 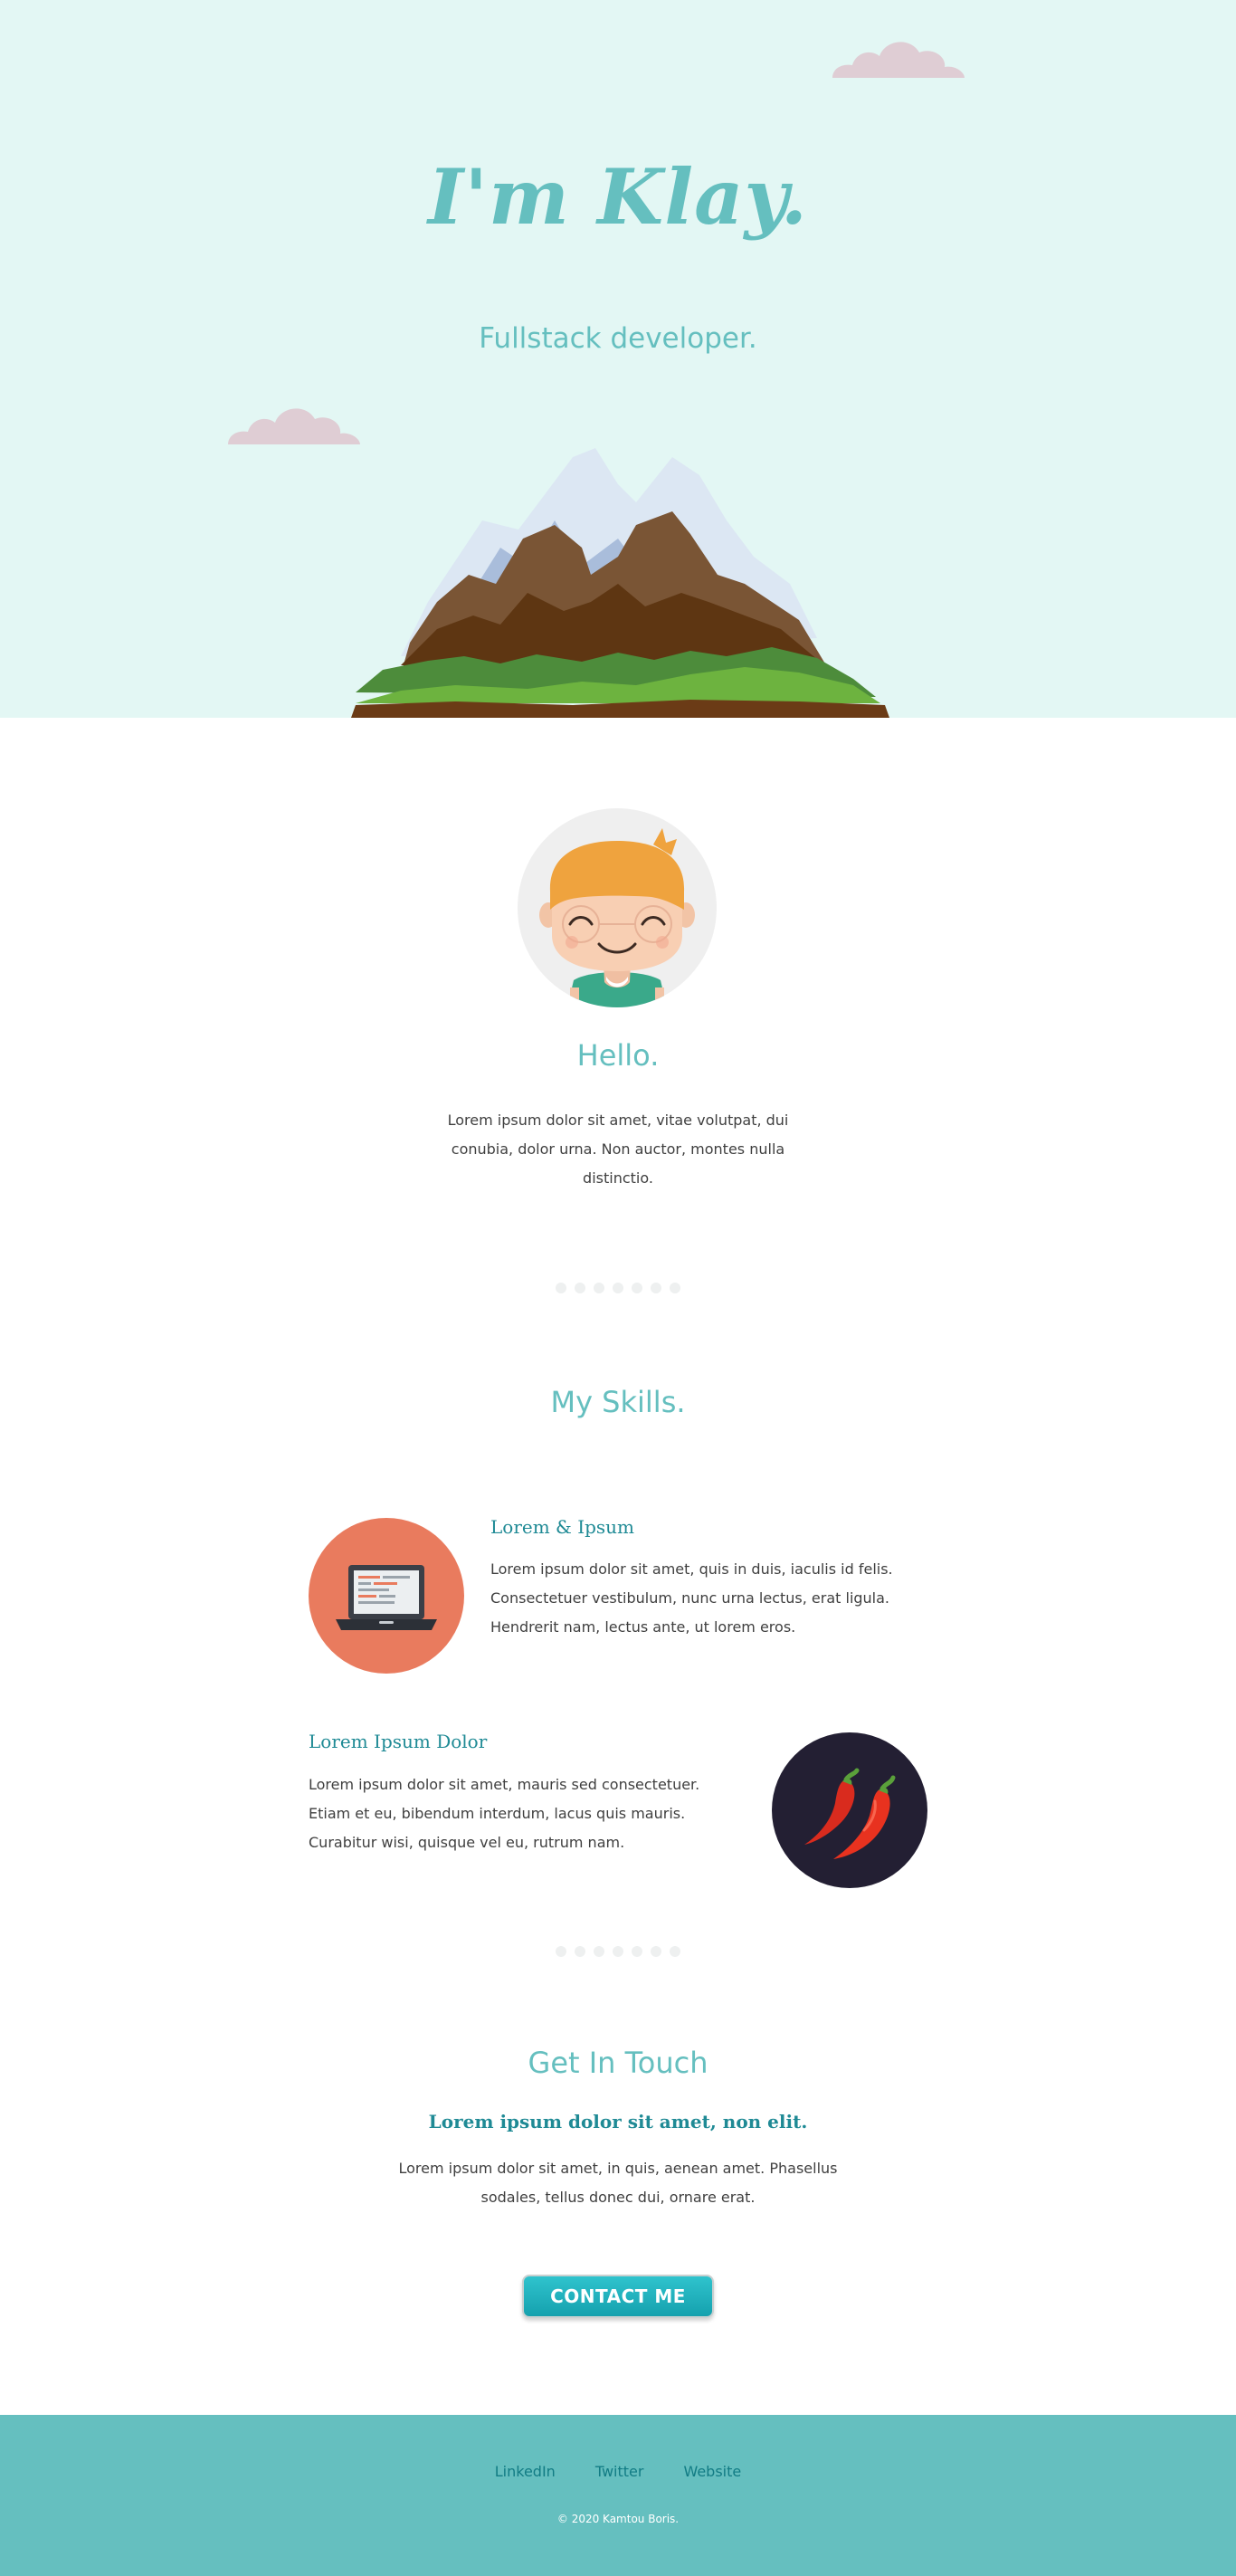 What do you see at coordinates (620, 583) in the screenshot?
I see `mountain-illustration` at bounding box center [620, 583].